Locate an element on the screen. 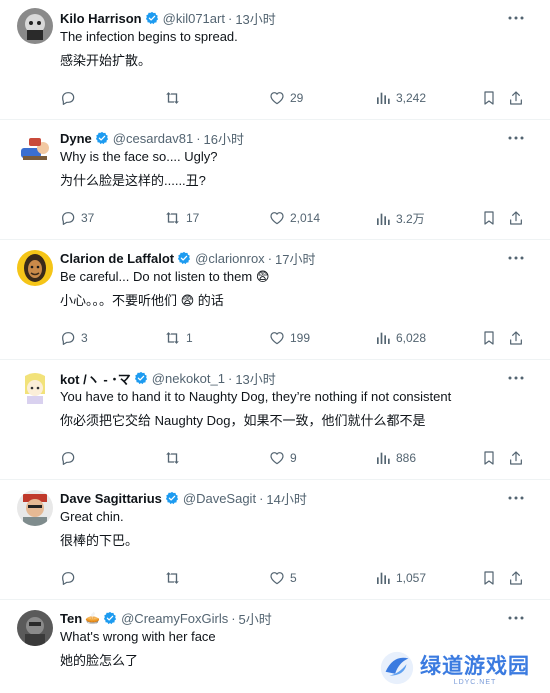 Image resolution: width=550 pixels, height=693 pixels. user-handle: @kil071art is located at coordinates (194, 18).